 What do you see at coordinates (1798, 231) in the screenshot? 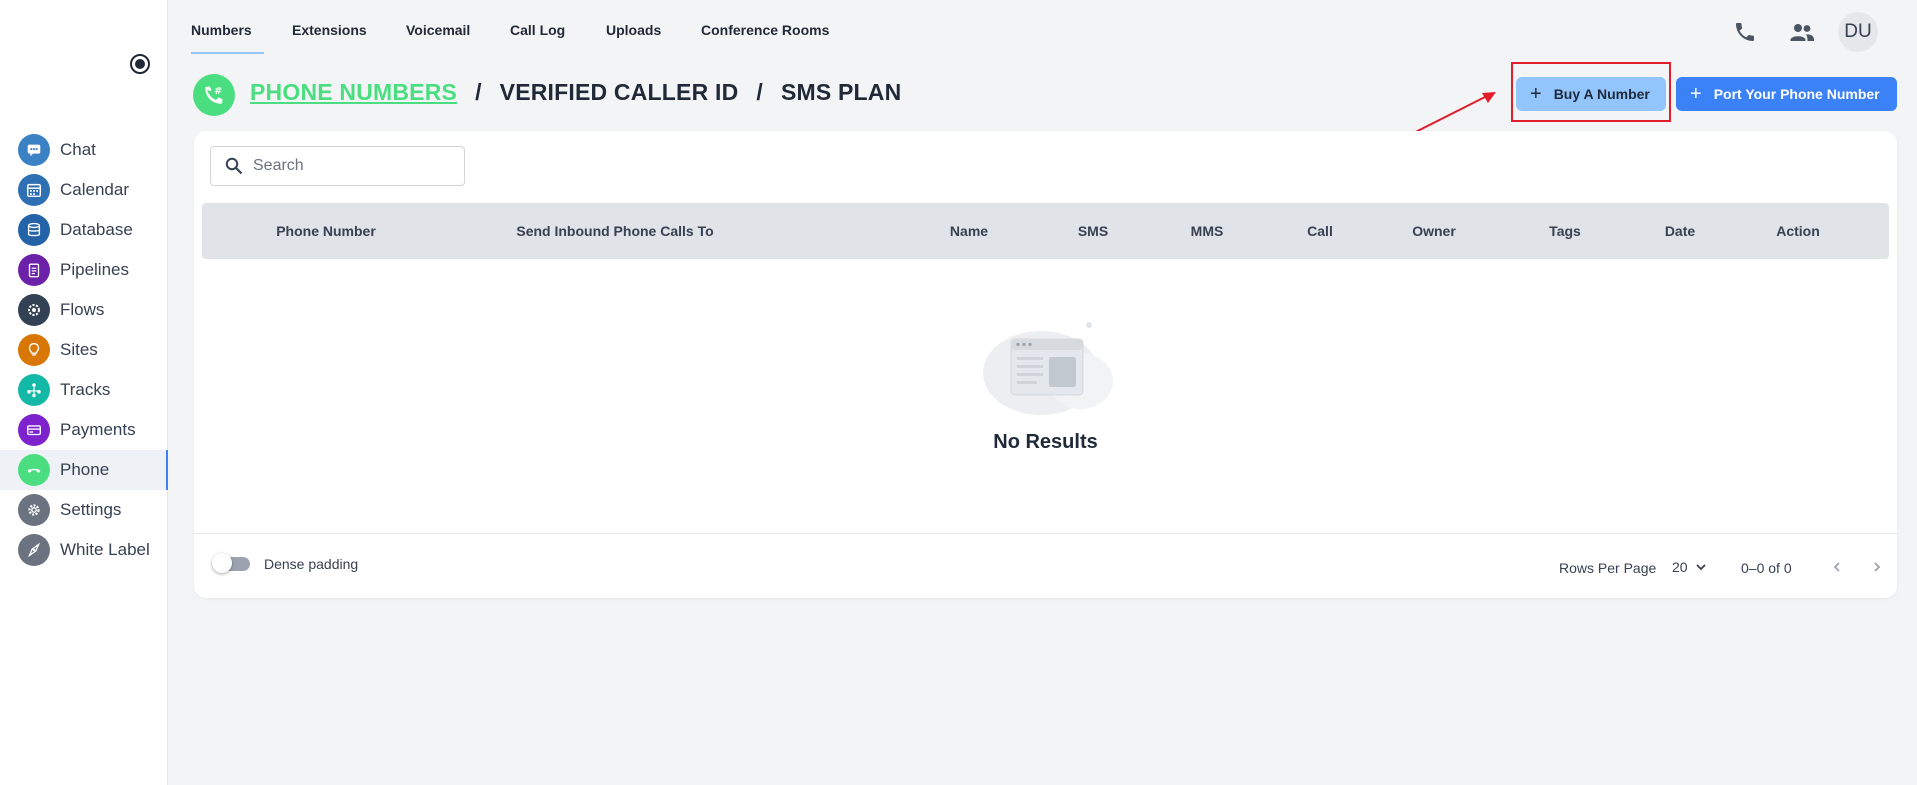
I see `column-action: Action` at bounding box center [1798, 231].